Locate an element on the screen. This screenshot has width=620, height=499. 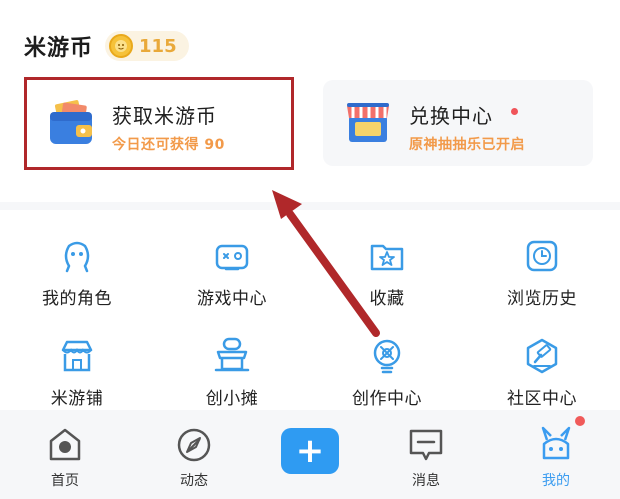
earn-coins-tile: 获取米游币 今日还可获得 90 is located at coordinates (159, 123).